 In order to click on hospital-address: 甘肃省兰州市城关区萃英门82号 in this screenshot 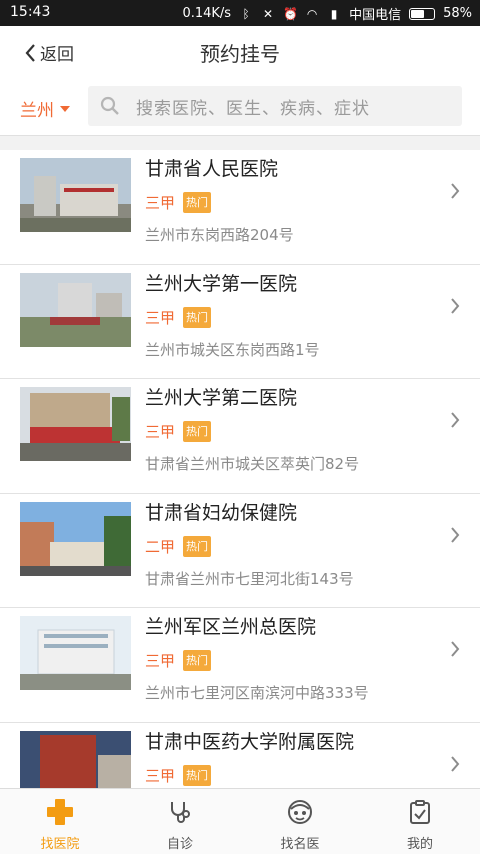, I will do `click(252, 464)`.